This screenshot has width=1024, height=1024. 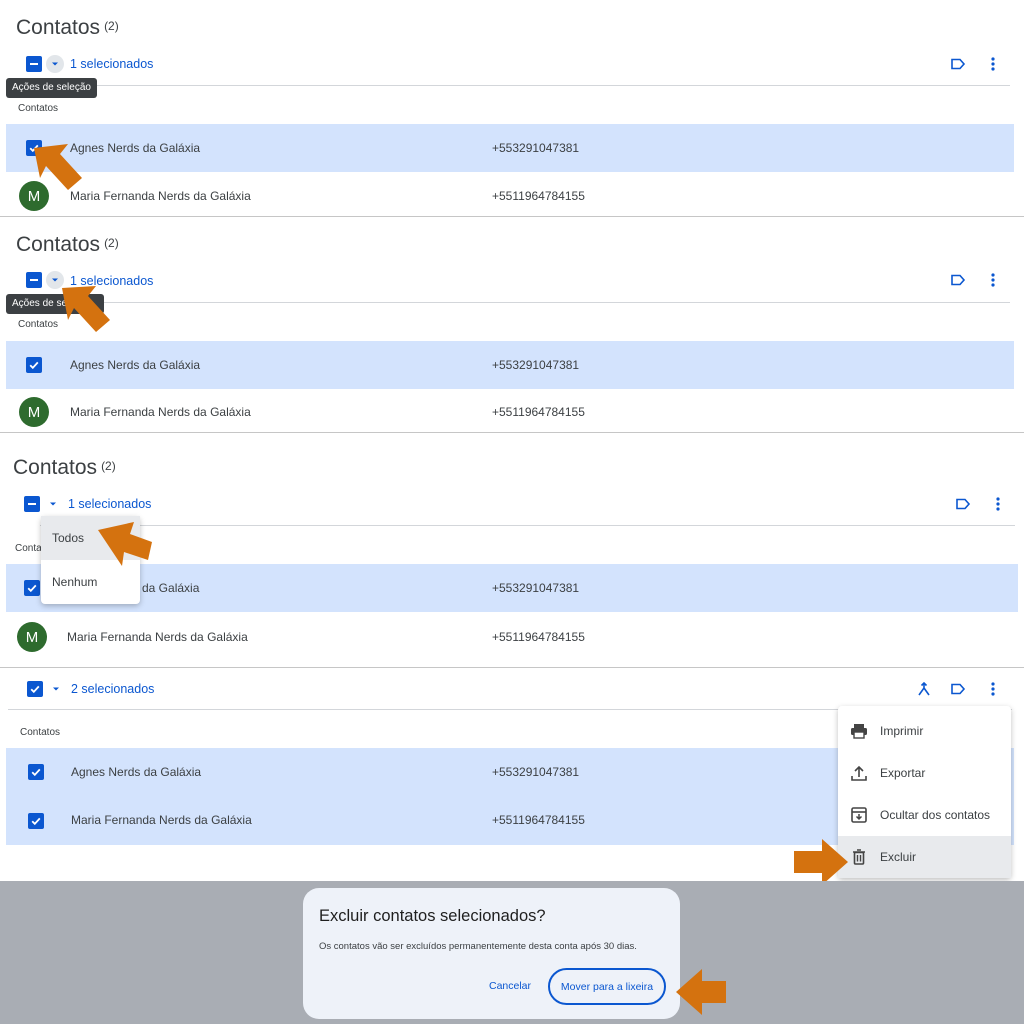 I want to click on column-header: Conta, so click(x=28, y=548).